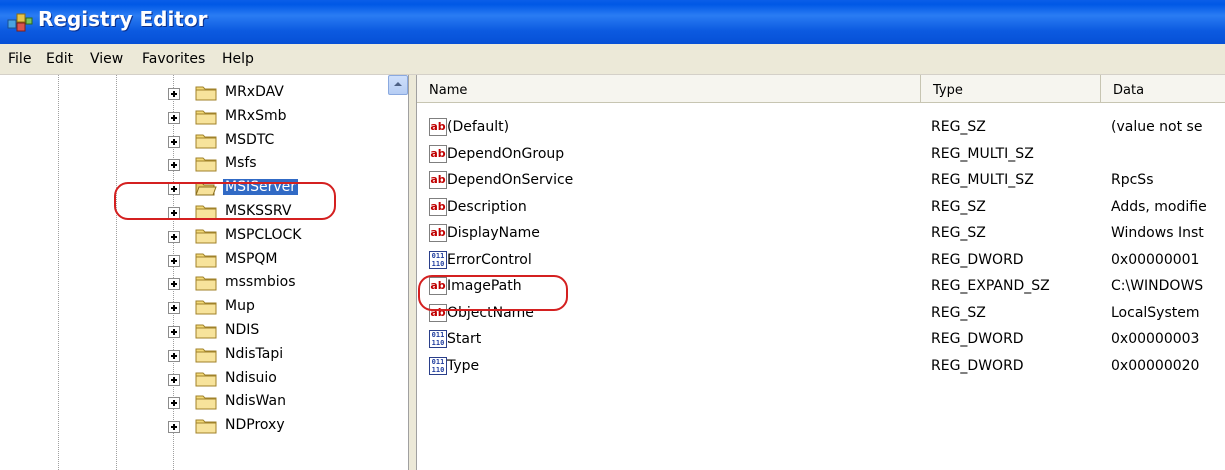 This screenshot has height=470, width=1225. What do you see at coordinates (1011, 89) in the screenshot?
I see `column-header-type: Type` at bounding box center [1011, 89].